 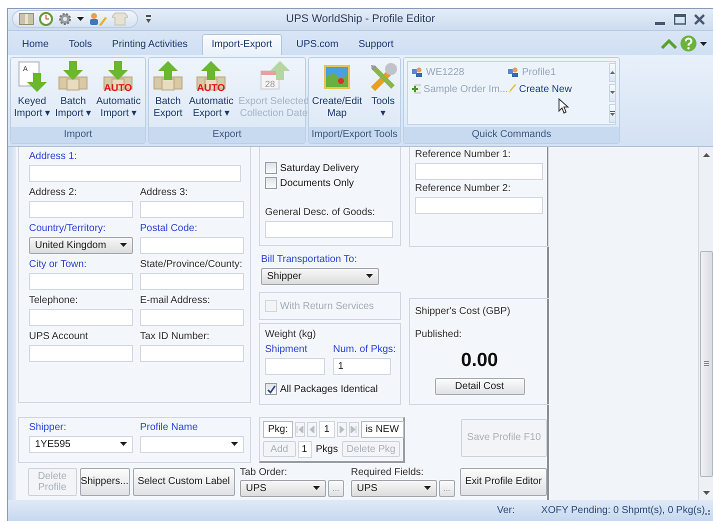 I want to click on maximize-icon, so click(x=680, y=19).